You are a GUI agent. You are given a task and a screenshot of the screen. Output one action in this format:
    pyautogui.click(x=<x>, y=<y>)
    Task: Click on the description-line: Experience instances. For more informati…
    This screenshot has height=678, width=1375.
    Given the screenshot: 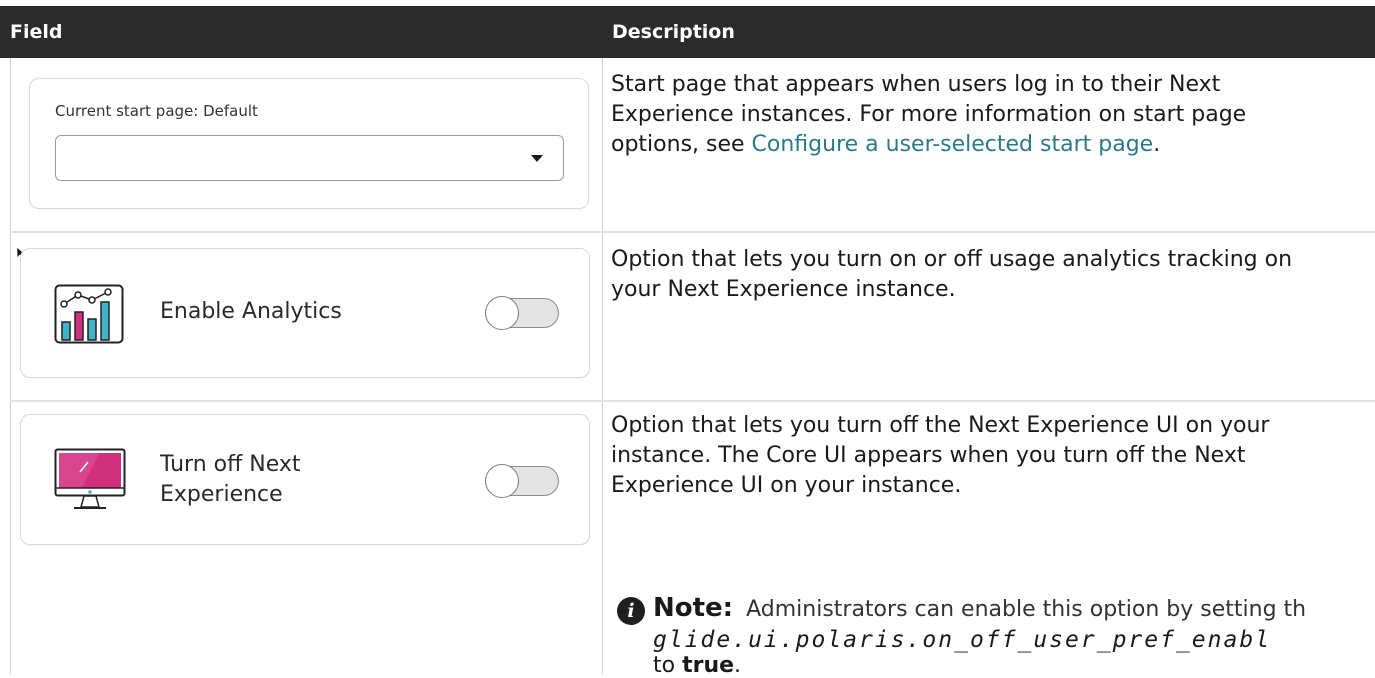 What is the action you would take?
    pyautogui.click(x=929, y=114)
    